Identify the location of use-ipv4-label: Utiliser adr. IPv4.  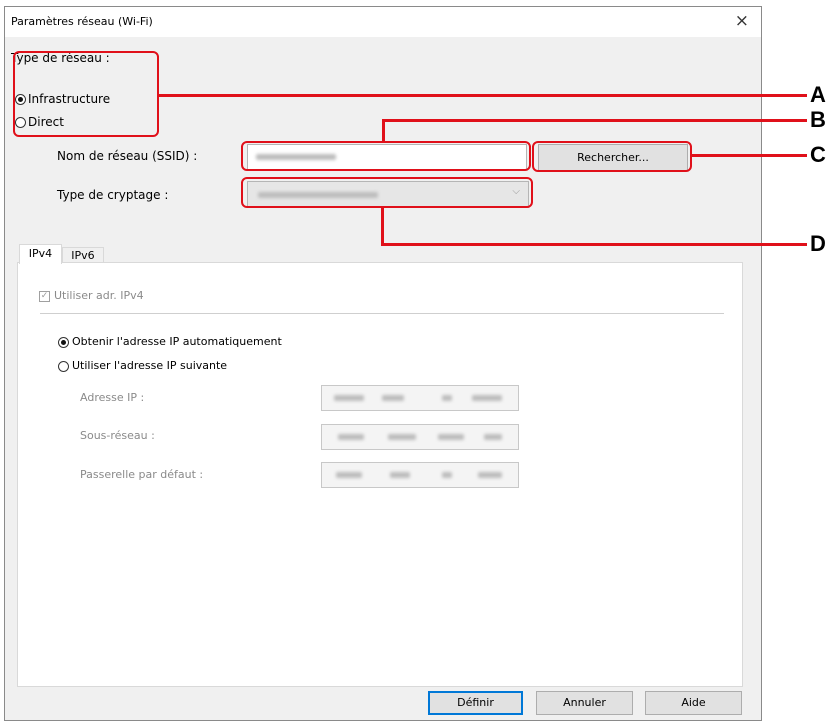
(99, 295).